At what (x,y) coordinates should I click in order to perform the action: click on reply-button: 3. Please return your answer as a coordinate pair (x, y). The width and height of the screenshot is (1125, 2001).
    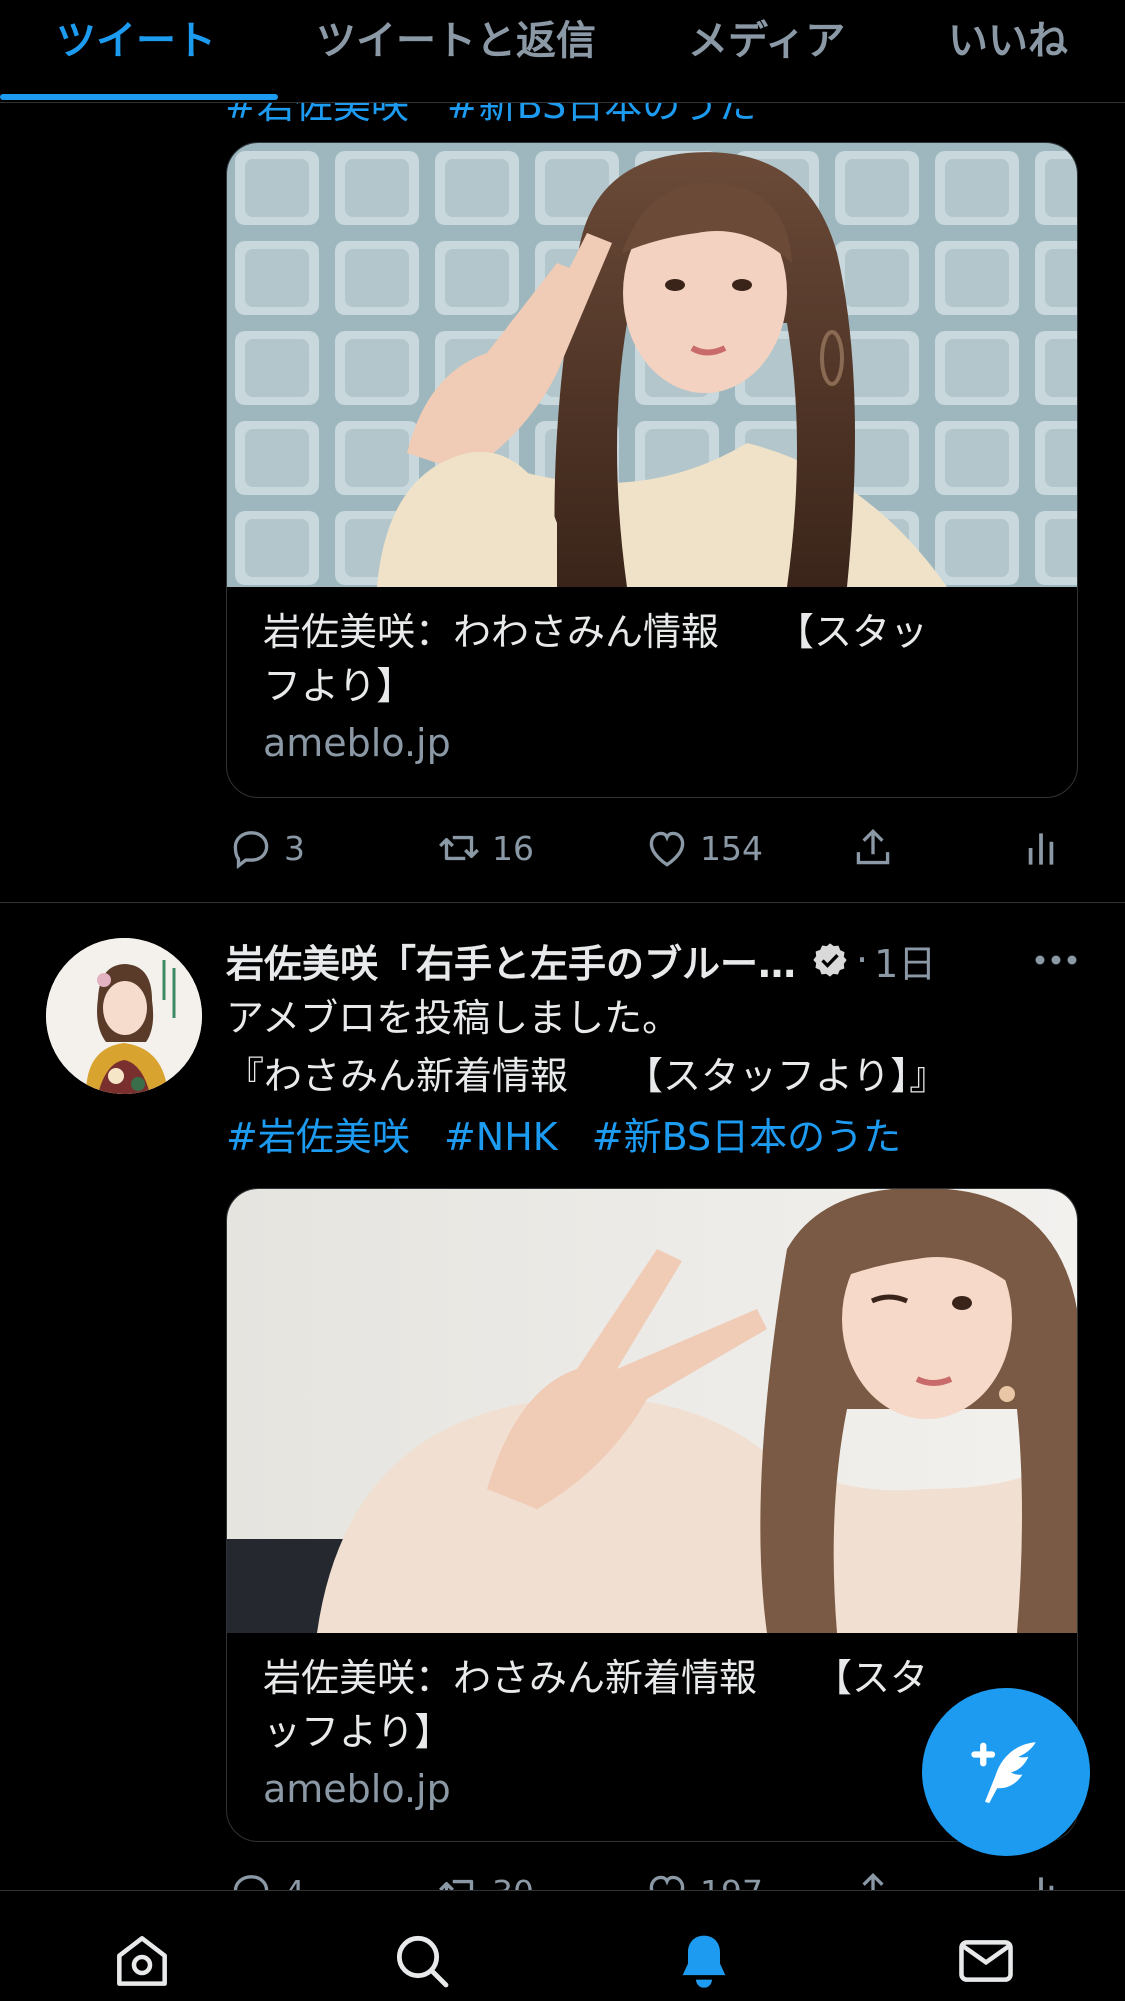
    Looking at the image, I should click on (265, 848).